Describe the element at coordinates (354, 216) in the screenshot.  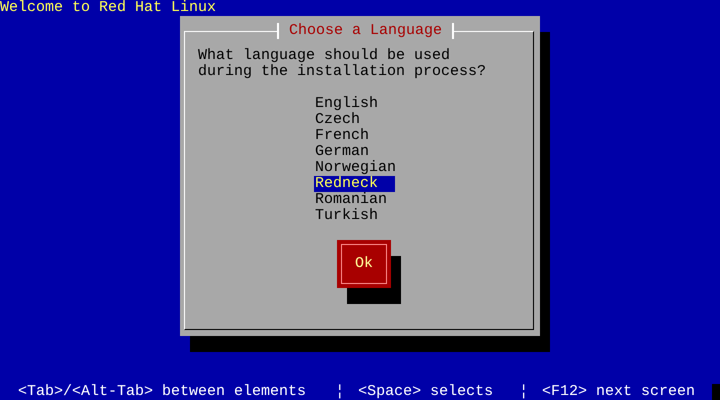
I see `language-option: Turkish` at that location.